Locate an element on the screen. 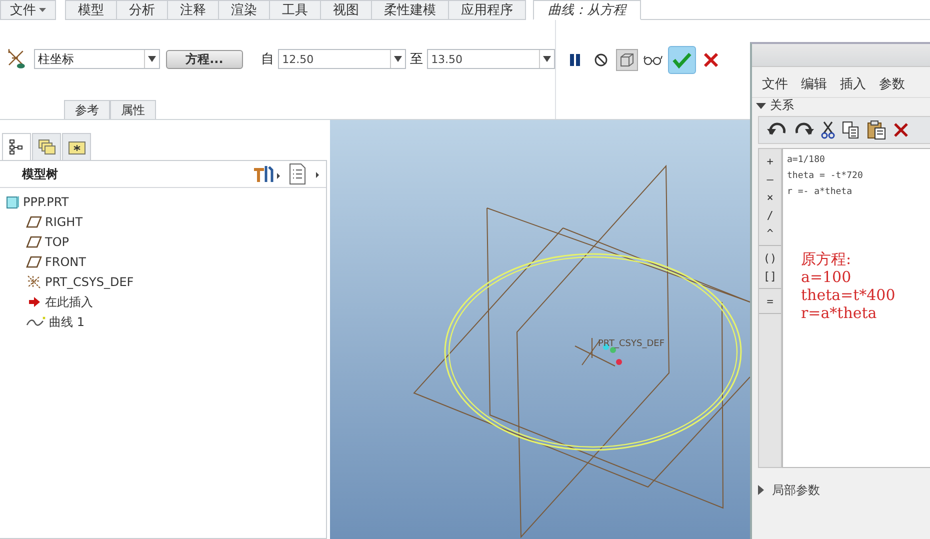 This screenshot has width=930, height=539. ribbon-tab: 视图 is located at coordinates (346, 10).